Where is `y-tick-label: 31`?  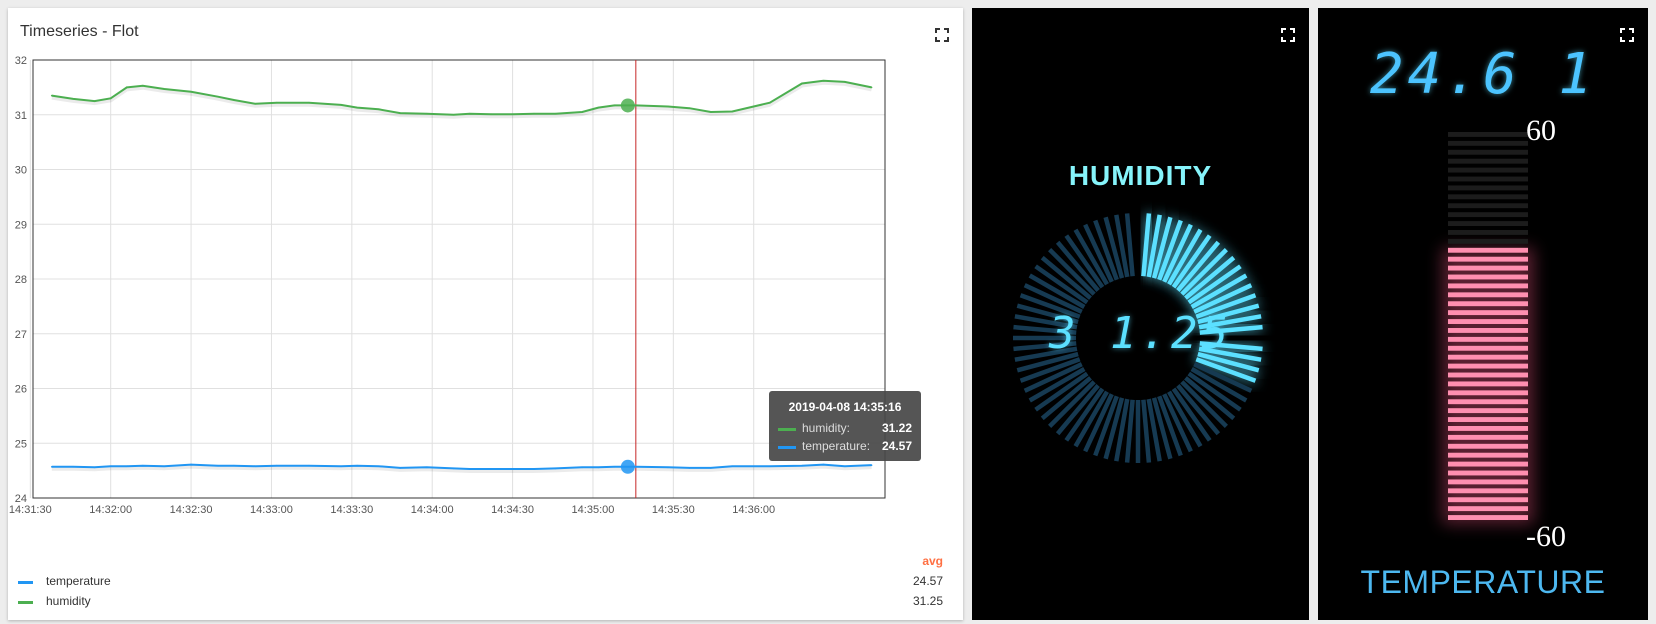
y-tick-label: 31 is located at coordinates (21, 116).